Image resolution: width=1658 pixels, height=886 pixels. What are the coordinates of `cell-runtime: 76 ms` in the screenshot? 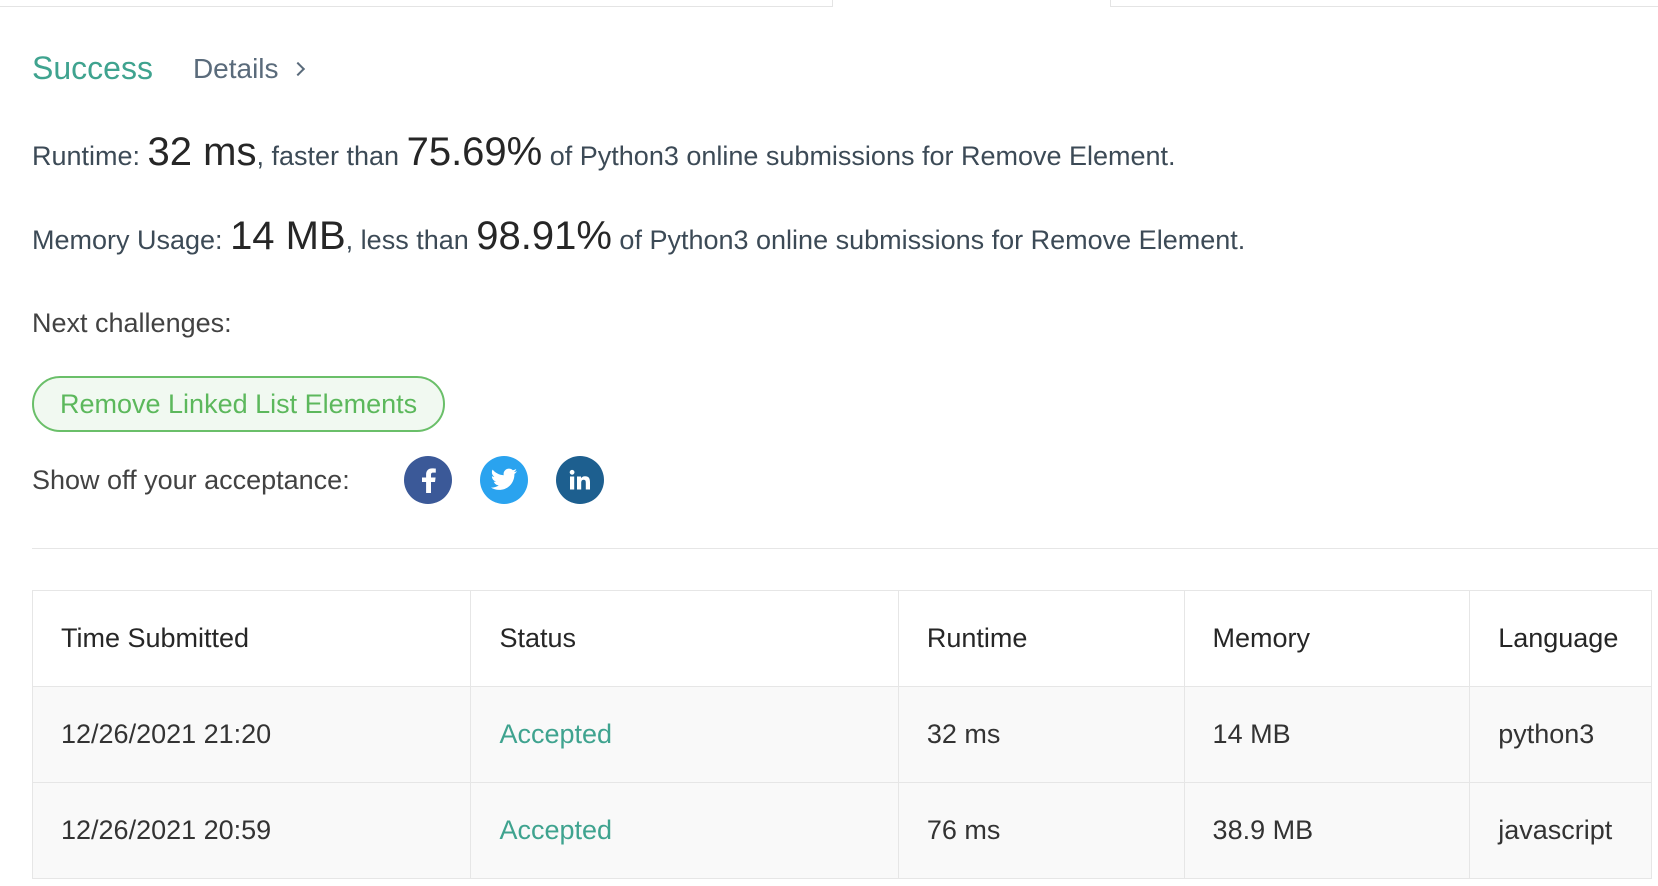 It's located at (1042, 830).